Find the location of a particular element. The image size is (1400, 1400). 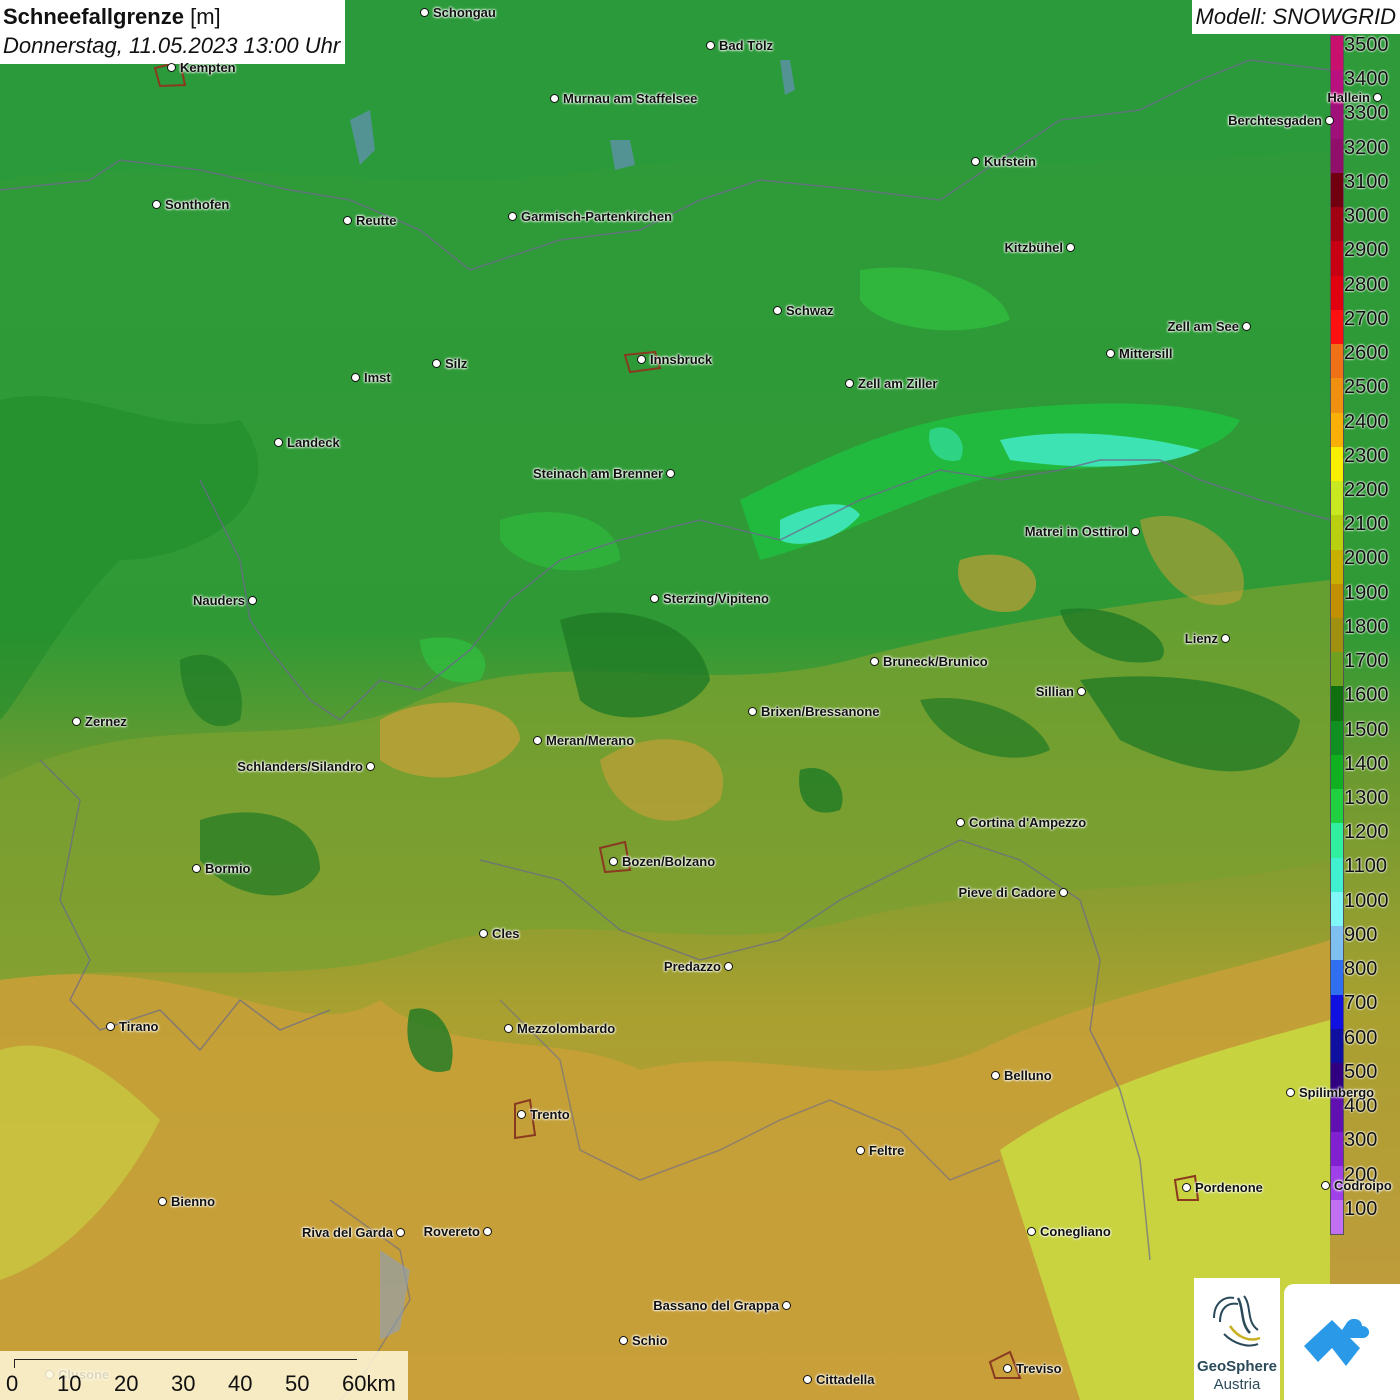

city-label: Schwaz is located at coordinates (810, 311).